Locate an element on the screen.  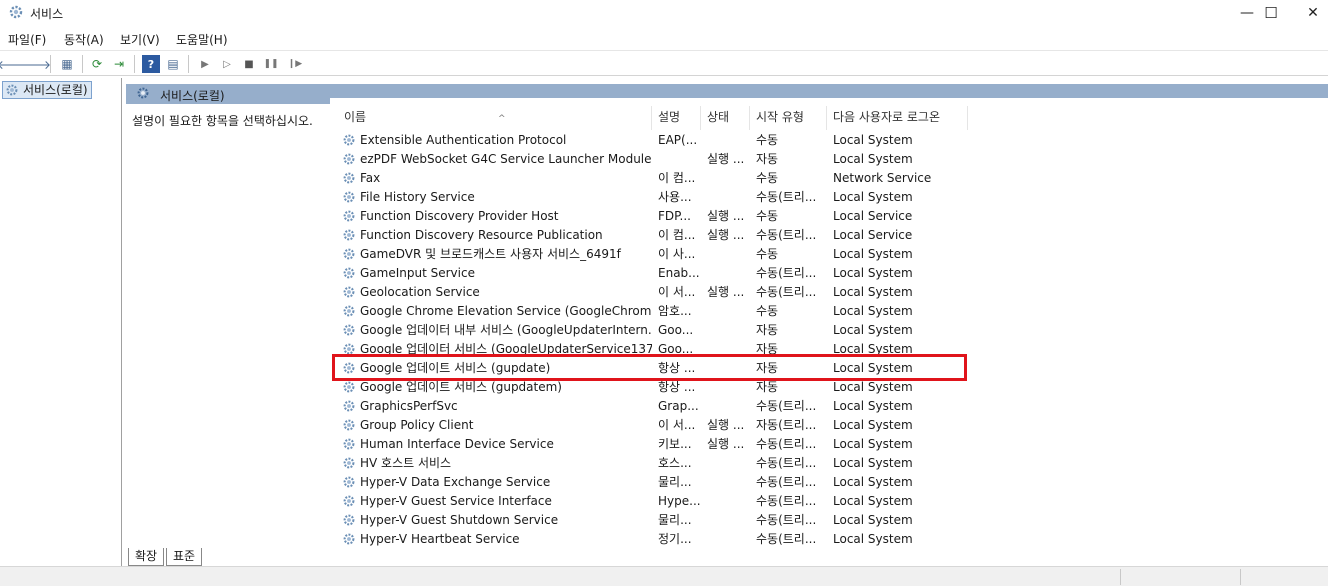
resume-service-icon: ❙▶ is located at coordinates (295, 64).